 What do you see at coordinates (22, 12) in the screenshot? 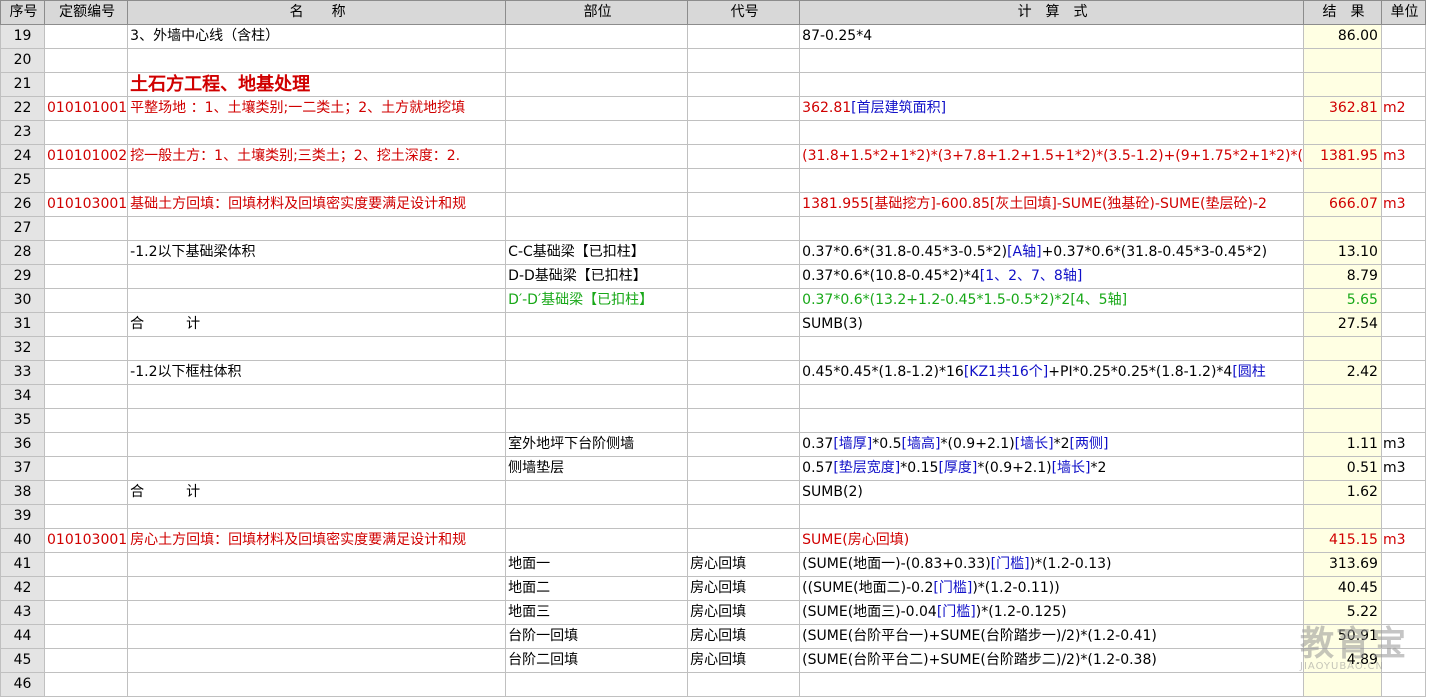
I see `header-seq: 序号` at bounding box center [22, 12].